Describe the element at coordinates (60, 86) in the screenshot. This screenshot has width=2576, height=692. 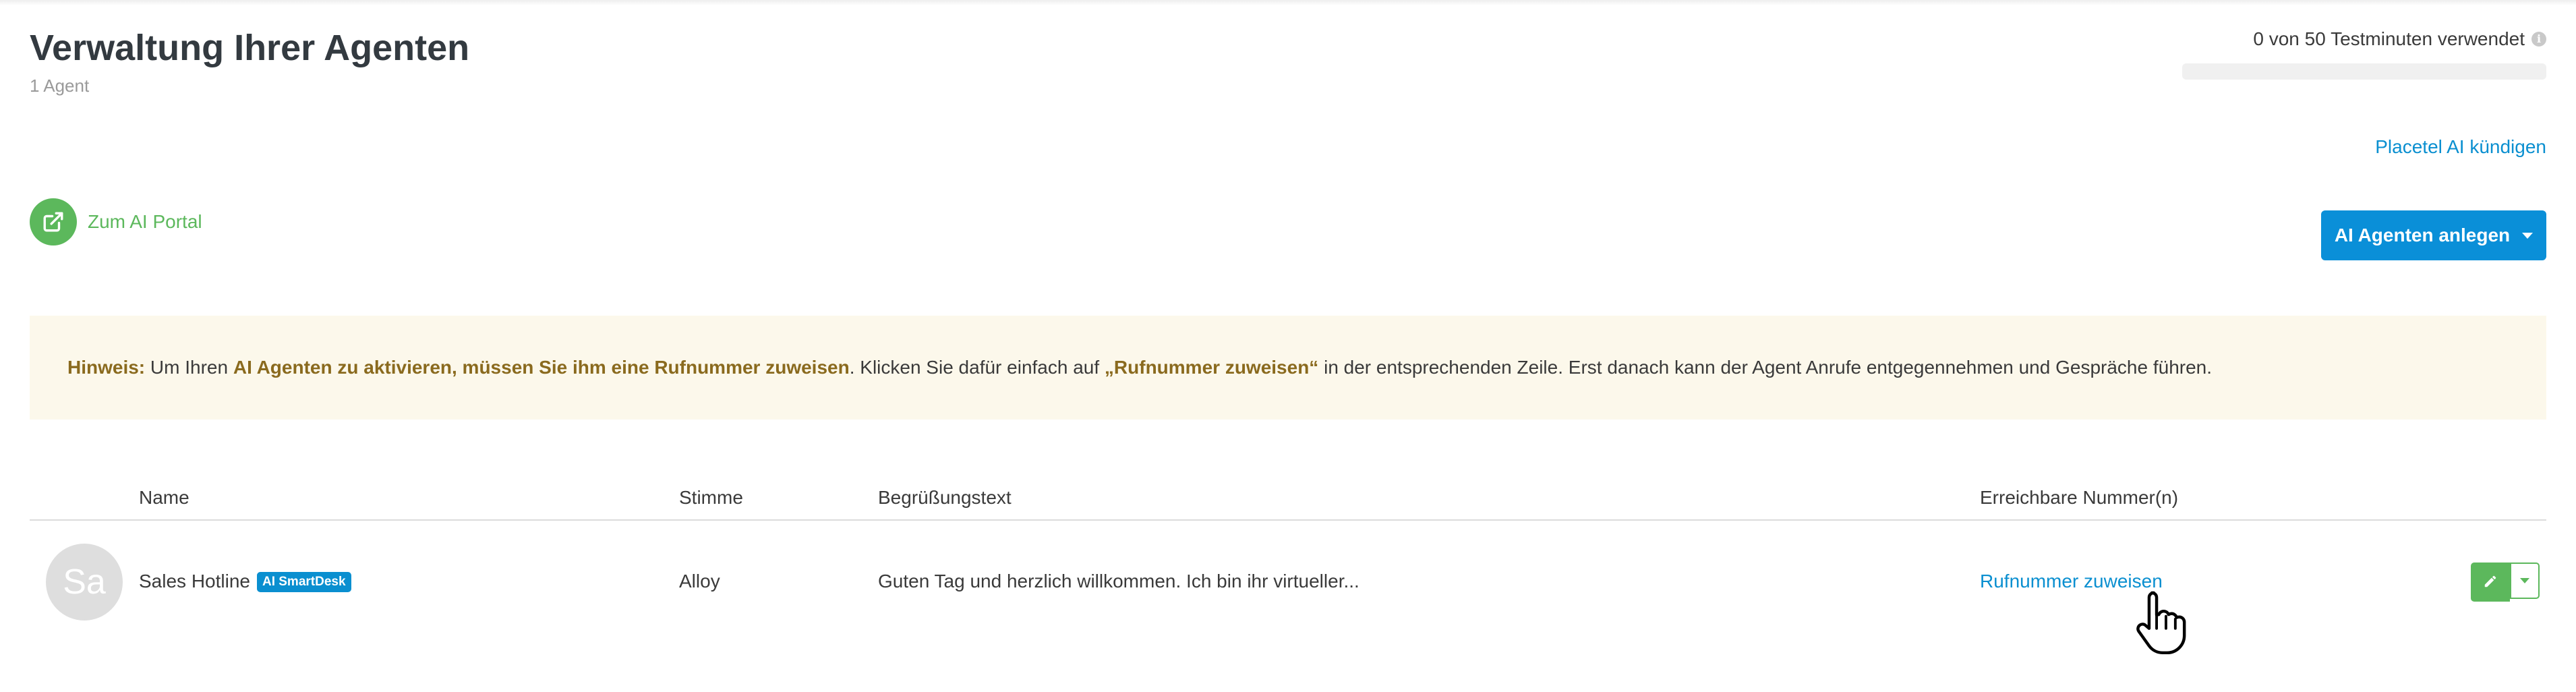
I see `agent-count: 1 Agent` at that location.